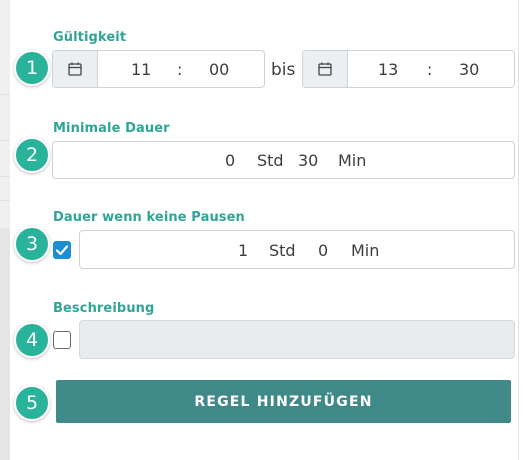 This screenshot has height=460, width=529. What do you see at coordinates (323, 250) in the screenshot?
I see `no-break-minutes: 0` at bounding box center [323, 250].